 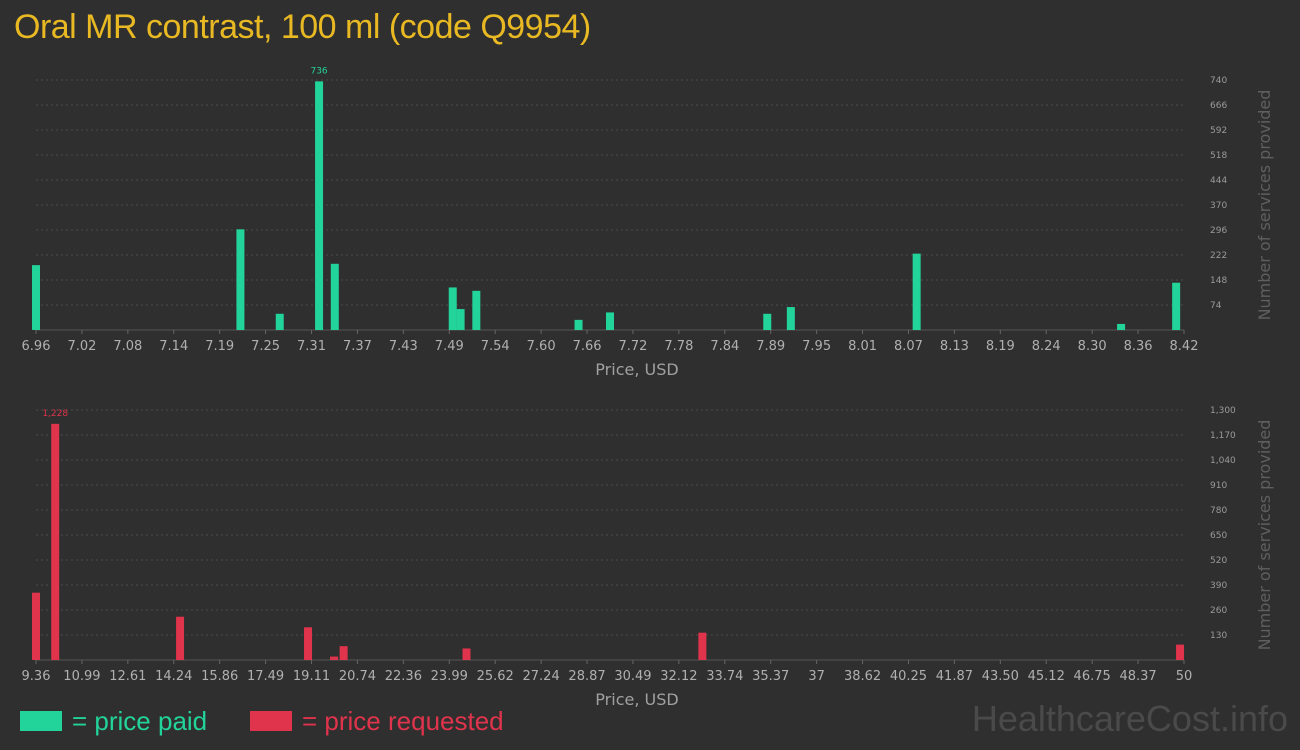 I want to click on y-tick-label: 390, so click(x=1218, y=586).